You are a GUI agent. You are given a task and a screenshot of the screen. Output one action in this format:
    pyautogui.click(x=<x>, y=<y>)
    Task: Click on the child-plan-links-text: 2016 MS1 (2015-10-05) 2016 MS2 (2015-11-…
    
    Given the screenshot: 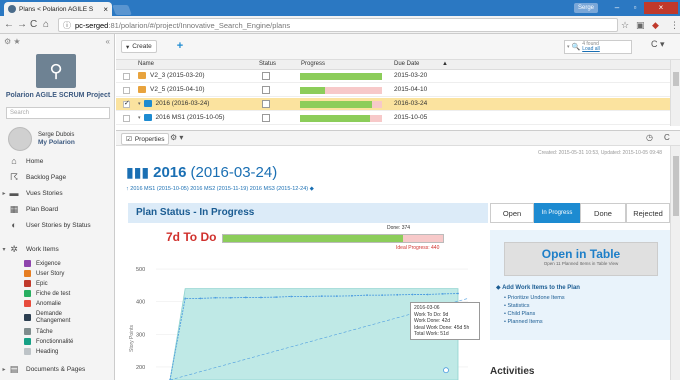 What is the action you would take?
    pyautogui.click(x=219, y=189)
    